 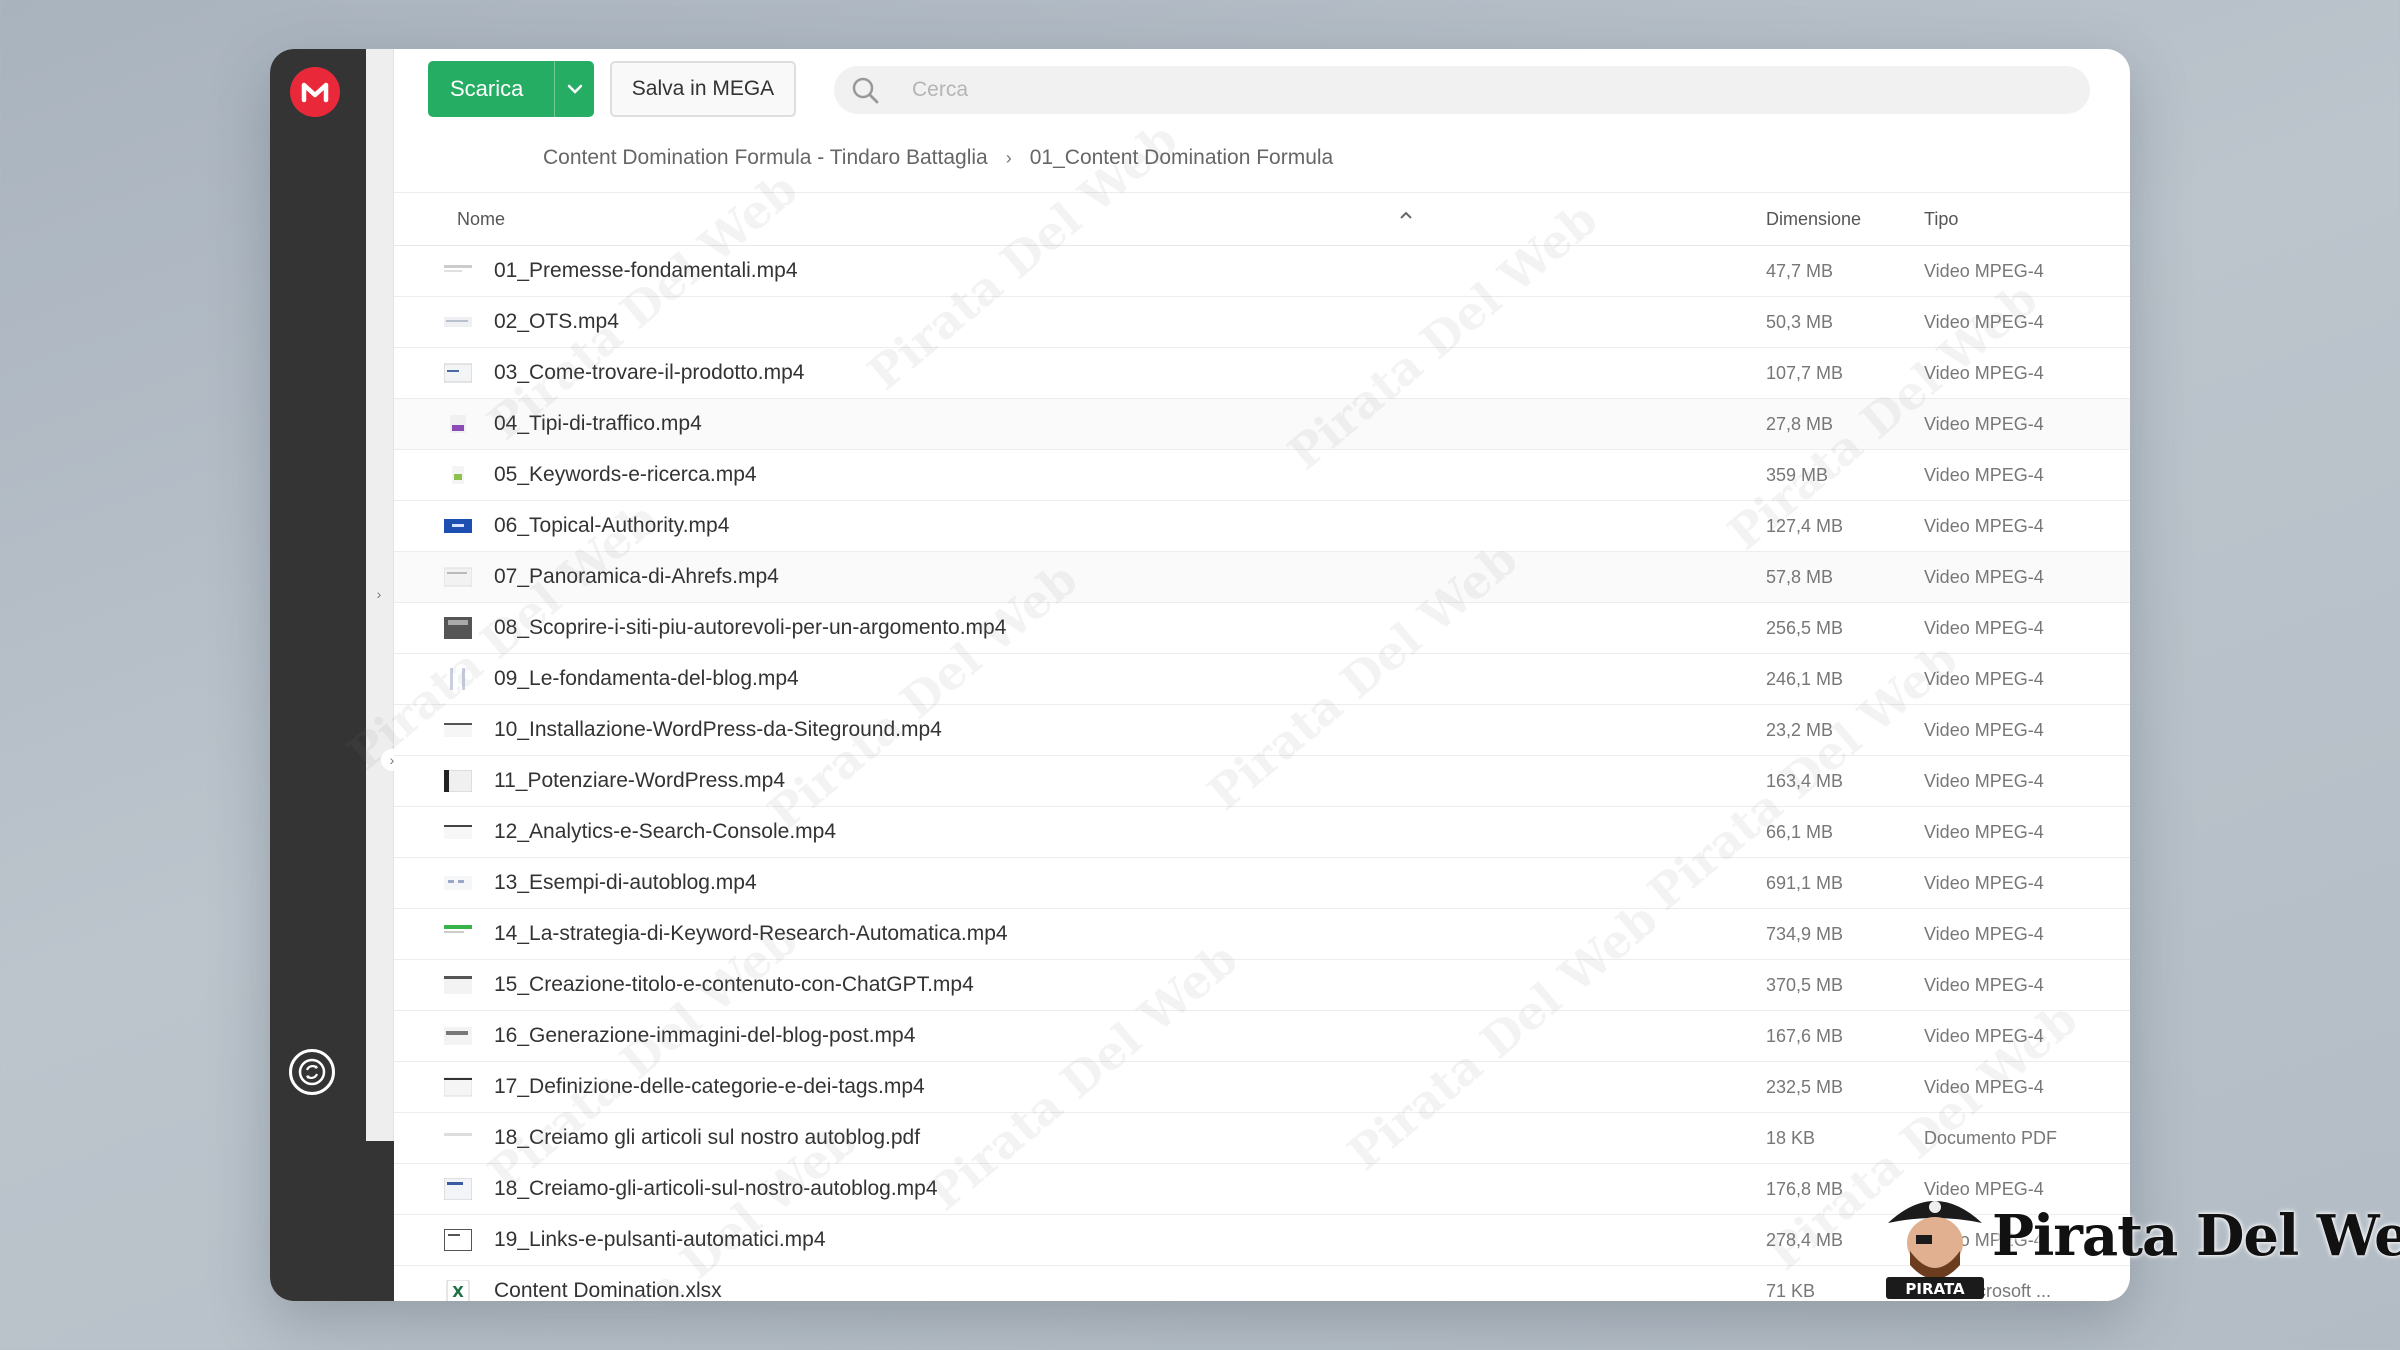 What do you see at coordinates (379, 594) in the screenshot?
I see `chevron-right-icon: ›` at bounding box center [379, 594].